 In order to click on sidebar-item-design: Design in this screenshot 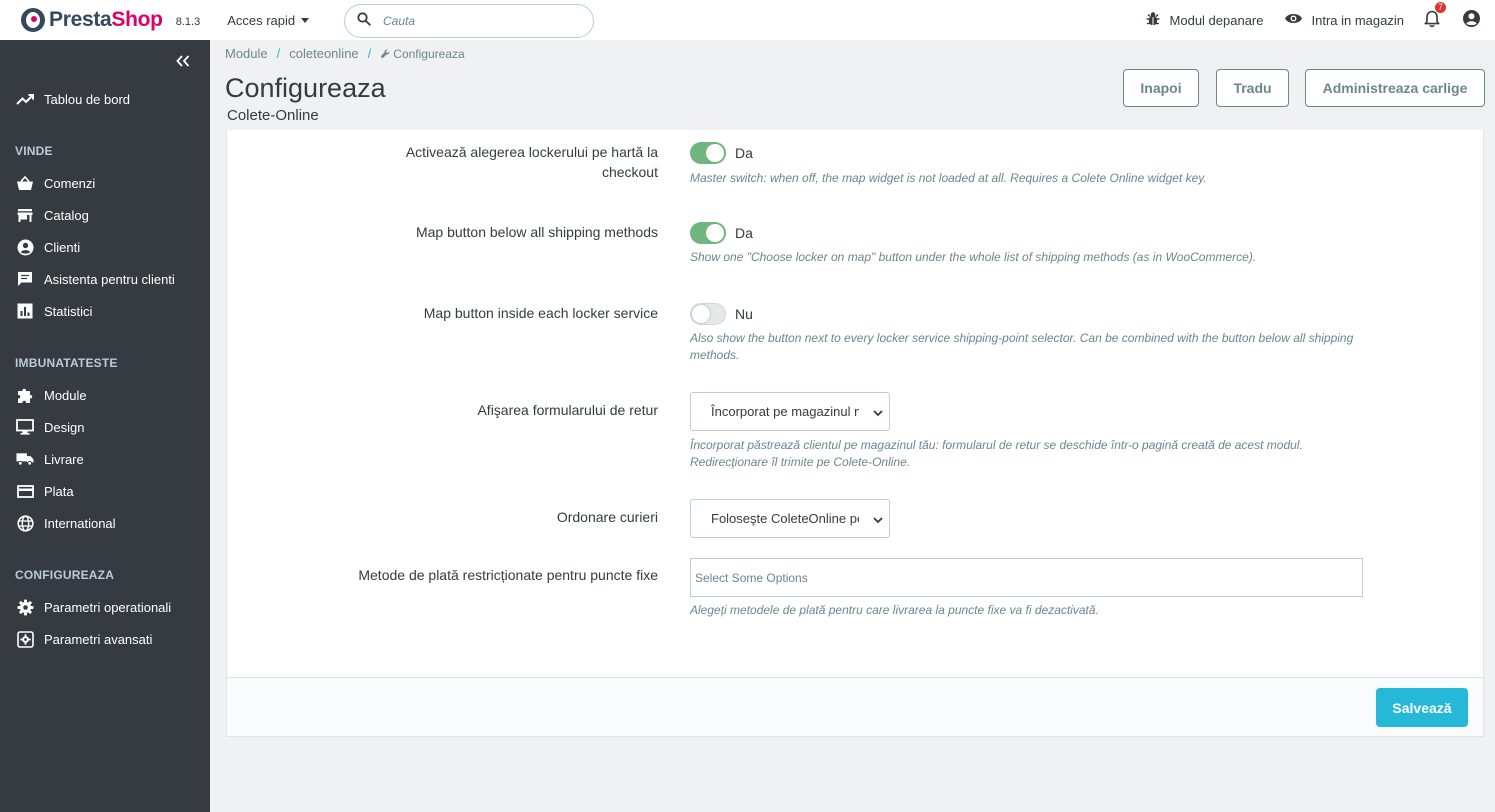, I will do `click(50, 427)`.